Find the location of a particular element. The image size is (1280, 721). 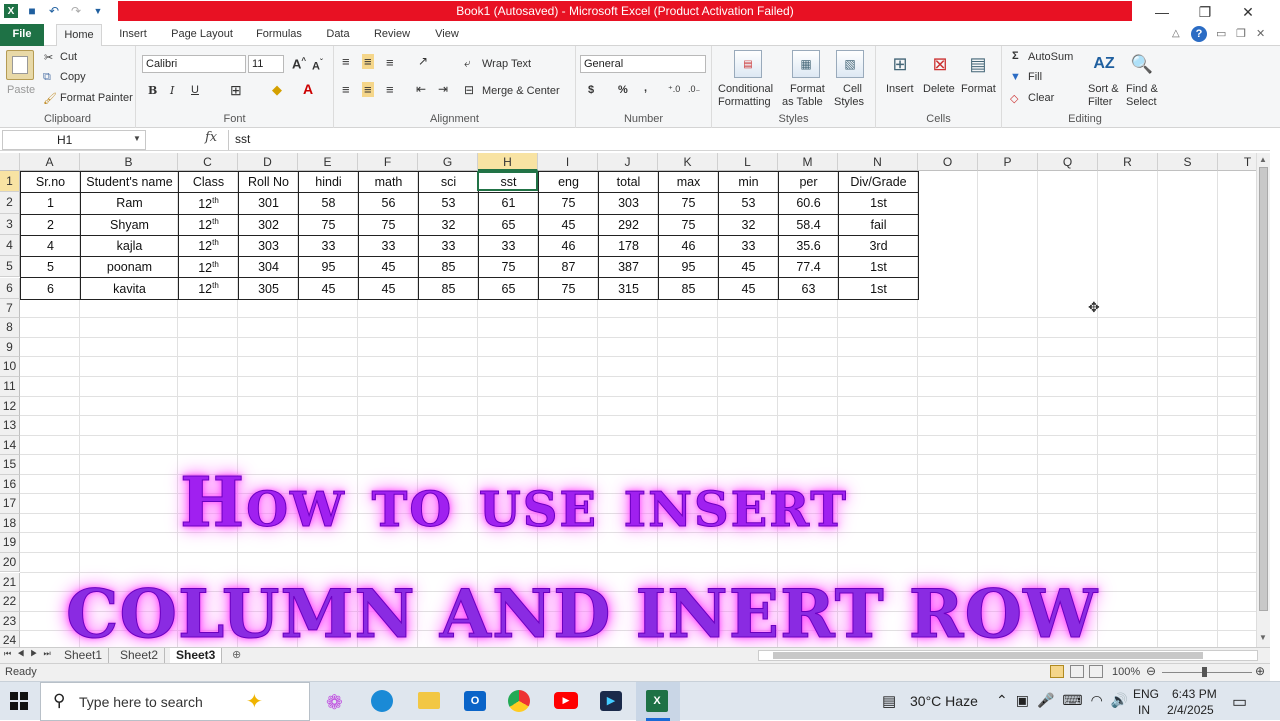

conditional-formatting-icon: ▤ is located at coordinates (748, 64).